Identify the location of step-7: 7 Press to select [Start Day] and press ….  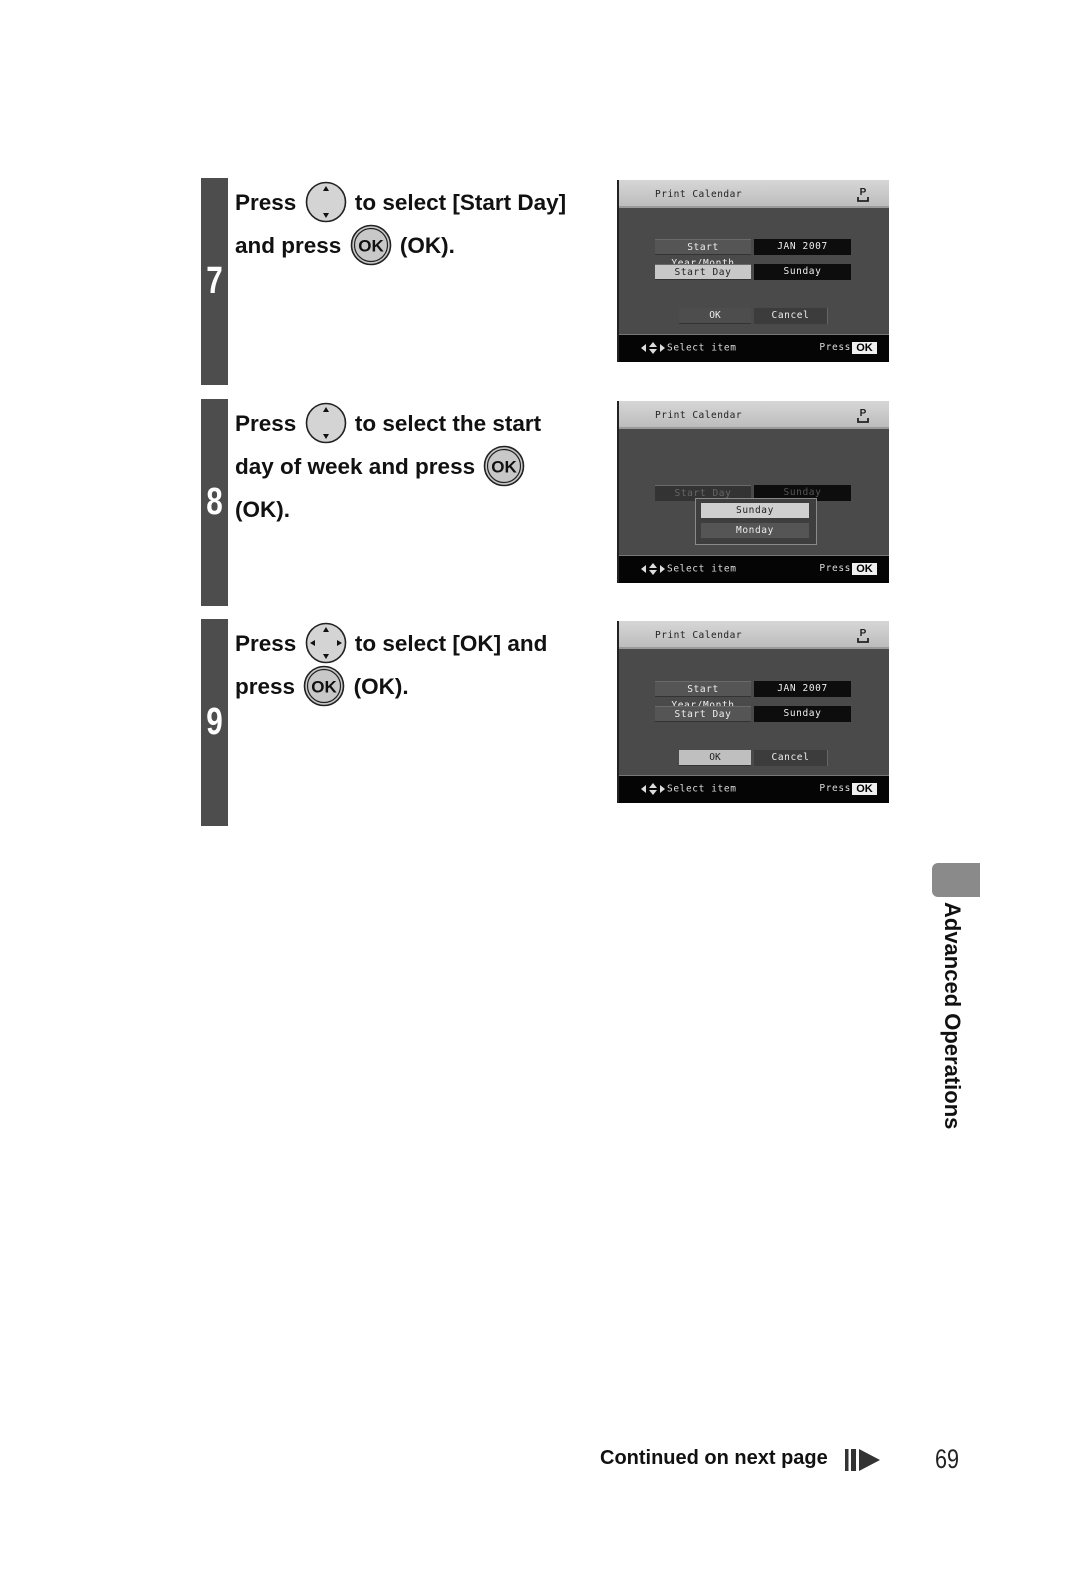
(551, 281).